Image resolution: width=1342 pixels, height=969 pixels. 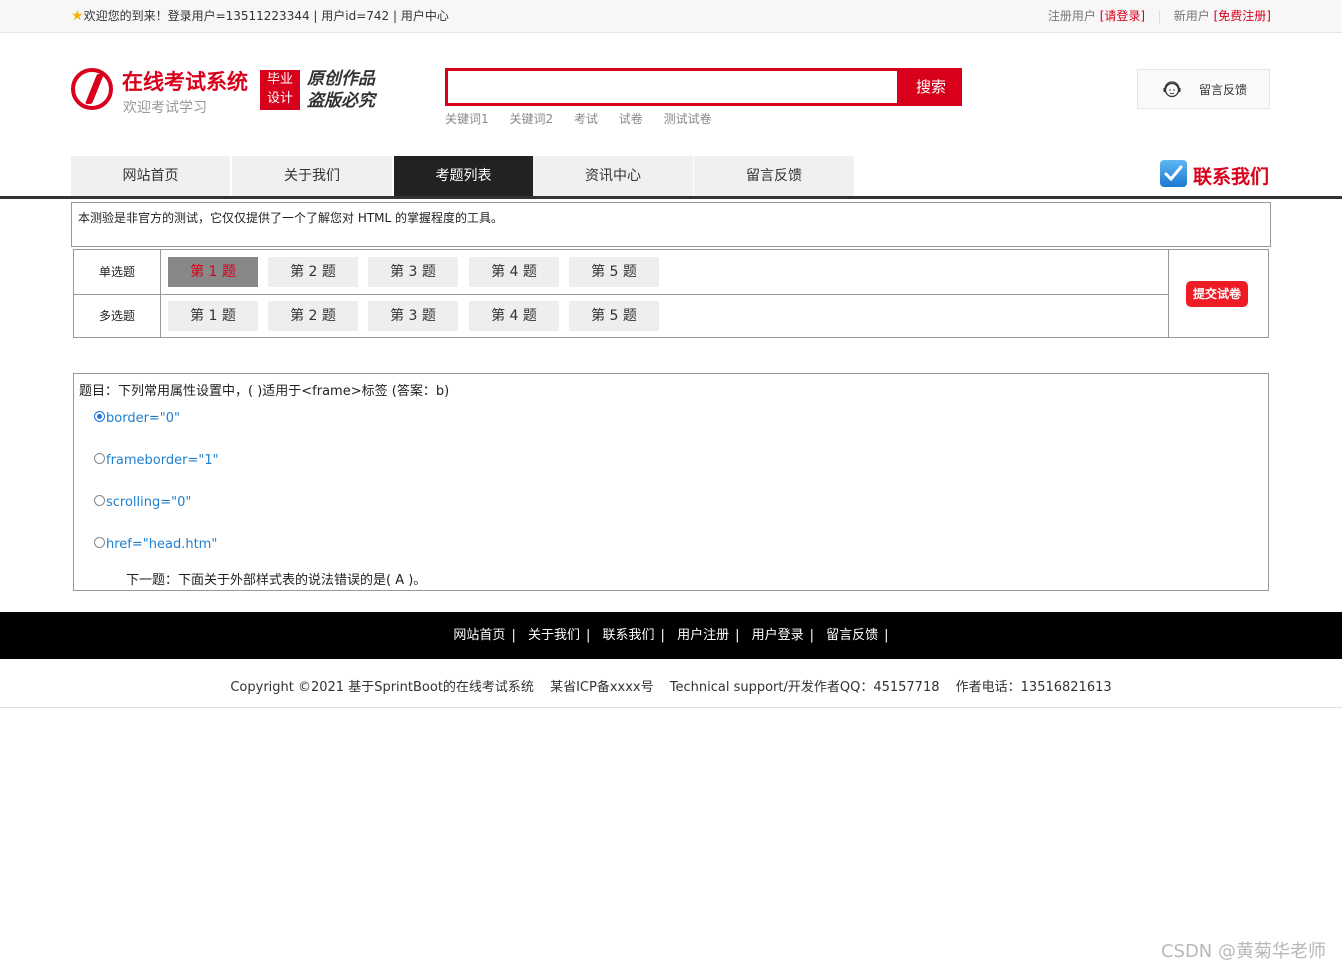 What do you see at coordinates (279, 98) in the screenshot?
I see `badge-line-2: 设计` at bounding box center [279, 98].